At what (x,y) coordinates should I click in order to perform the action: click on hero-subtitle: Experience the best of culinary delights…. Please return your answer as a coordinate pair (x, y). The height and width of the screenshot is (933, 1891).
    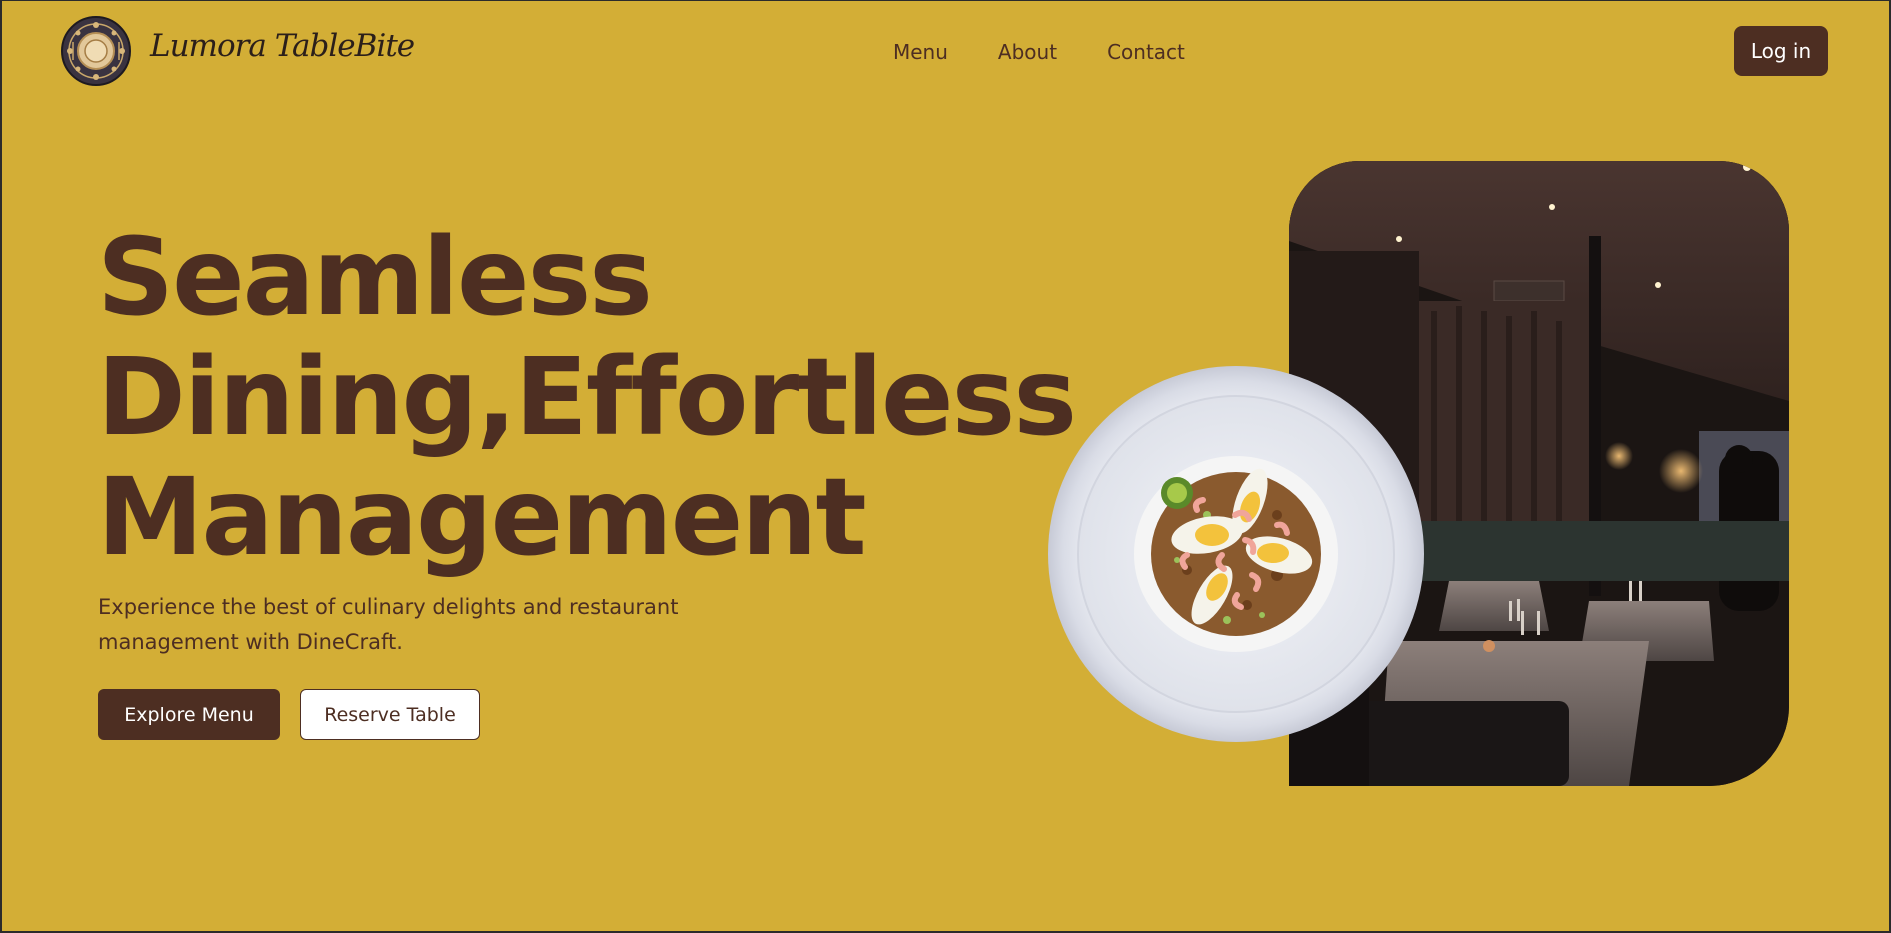
    Looking at the image, I should click on (388, 624).